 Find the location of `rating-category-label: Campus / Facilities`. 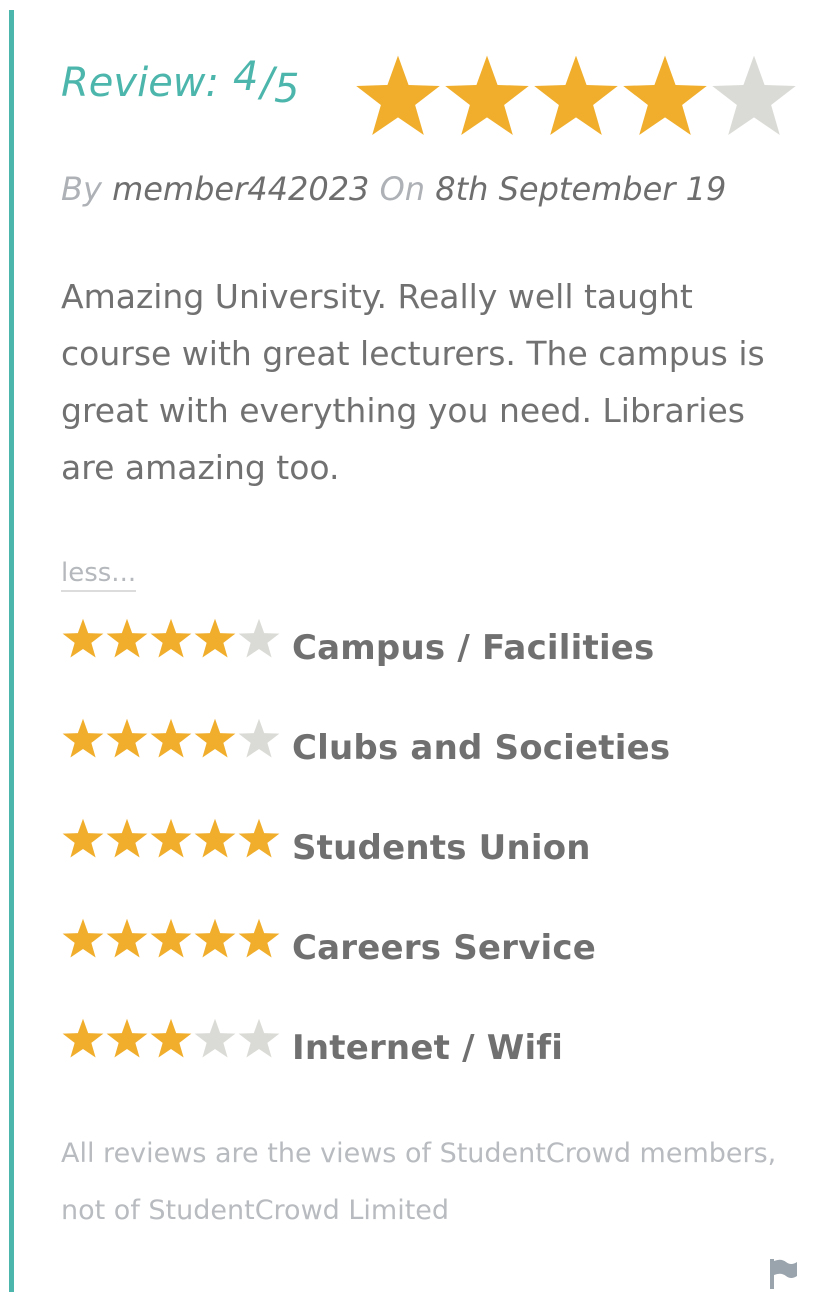

rating-category-label: Campus / Facilities is located at coordinates (473, 648).